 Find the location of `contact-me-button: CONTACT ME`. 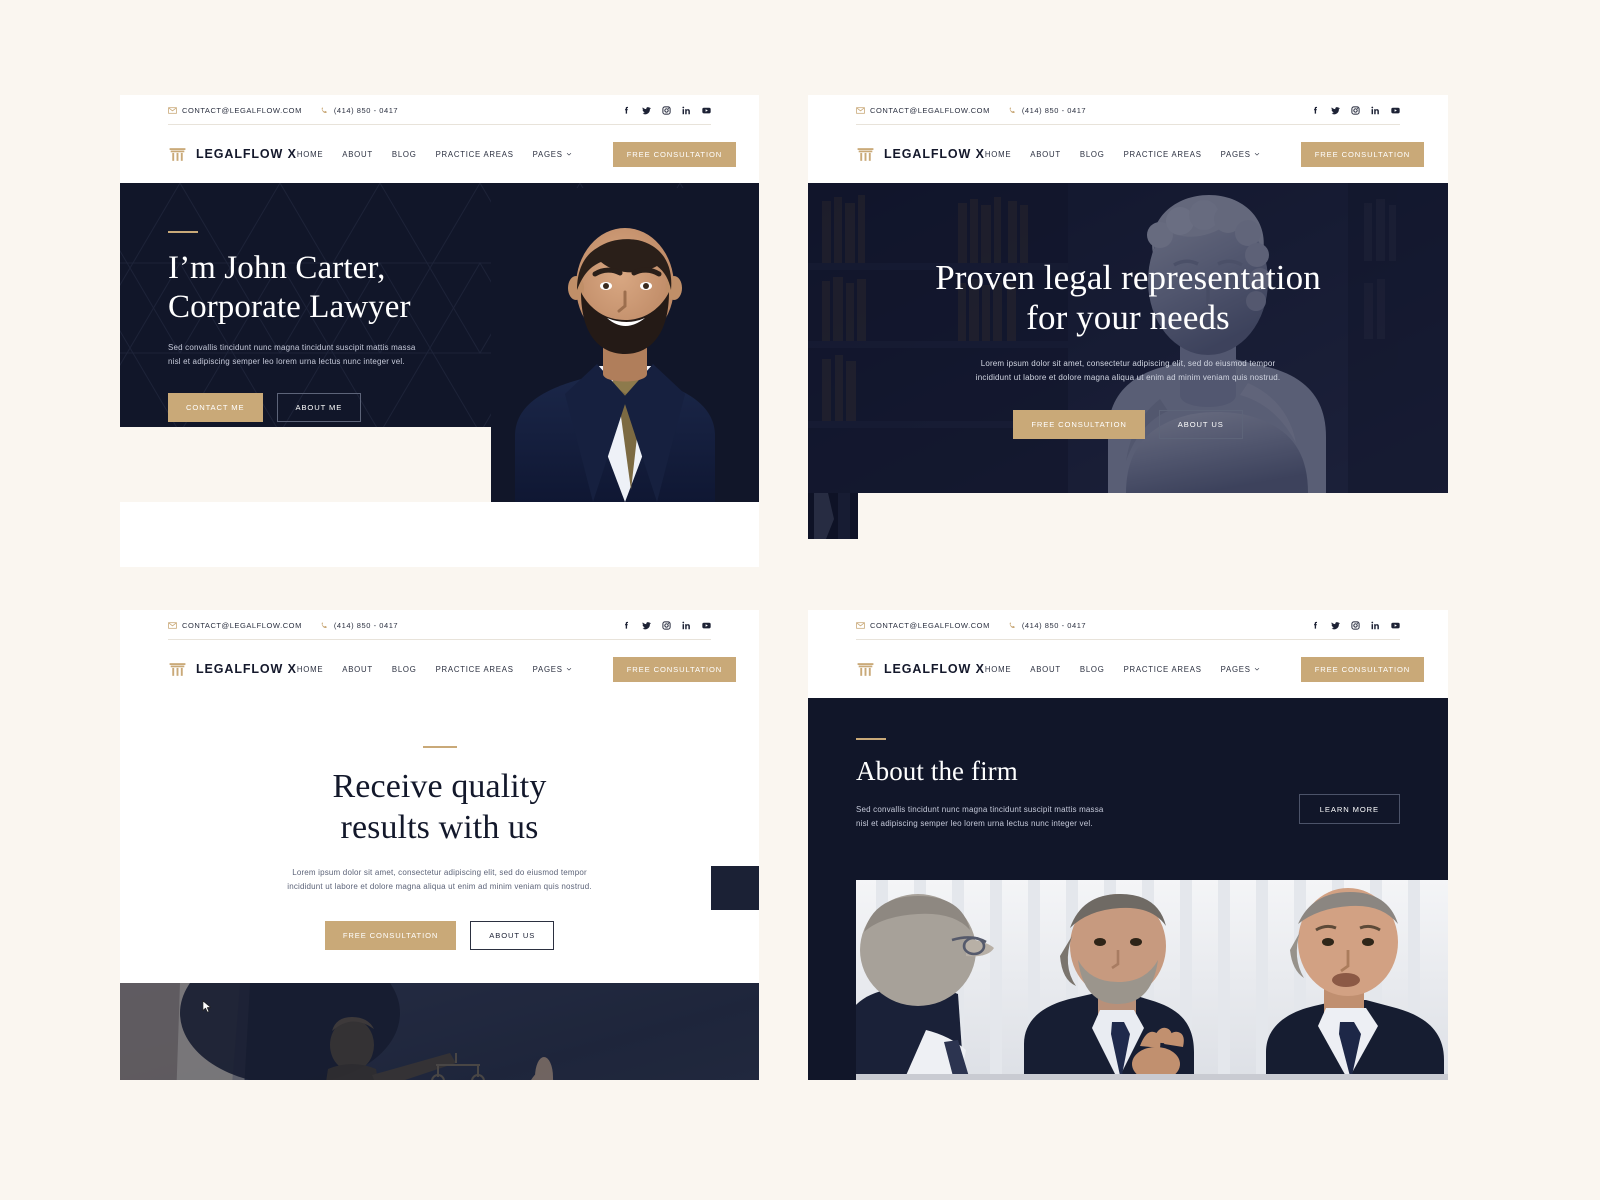

contact-me-button: CONTACT ME is located at coordinates (215, 408).